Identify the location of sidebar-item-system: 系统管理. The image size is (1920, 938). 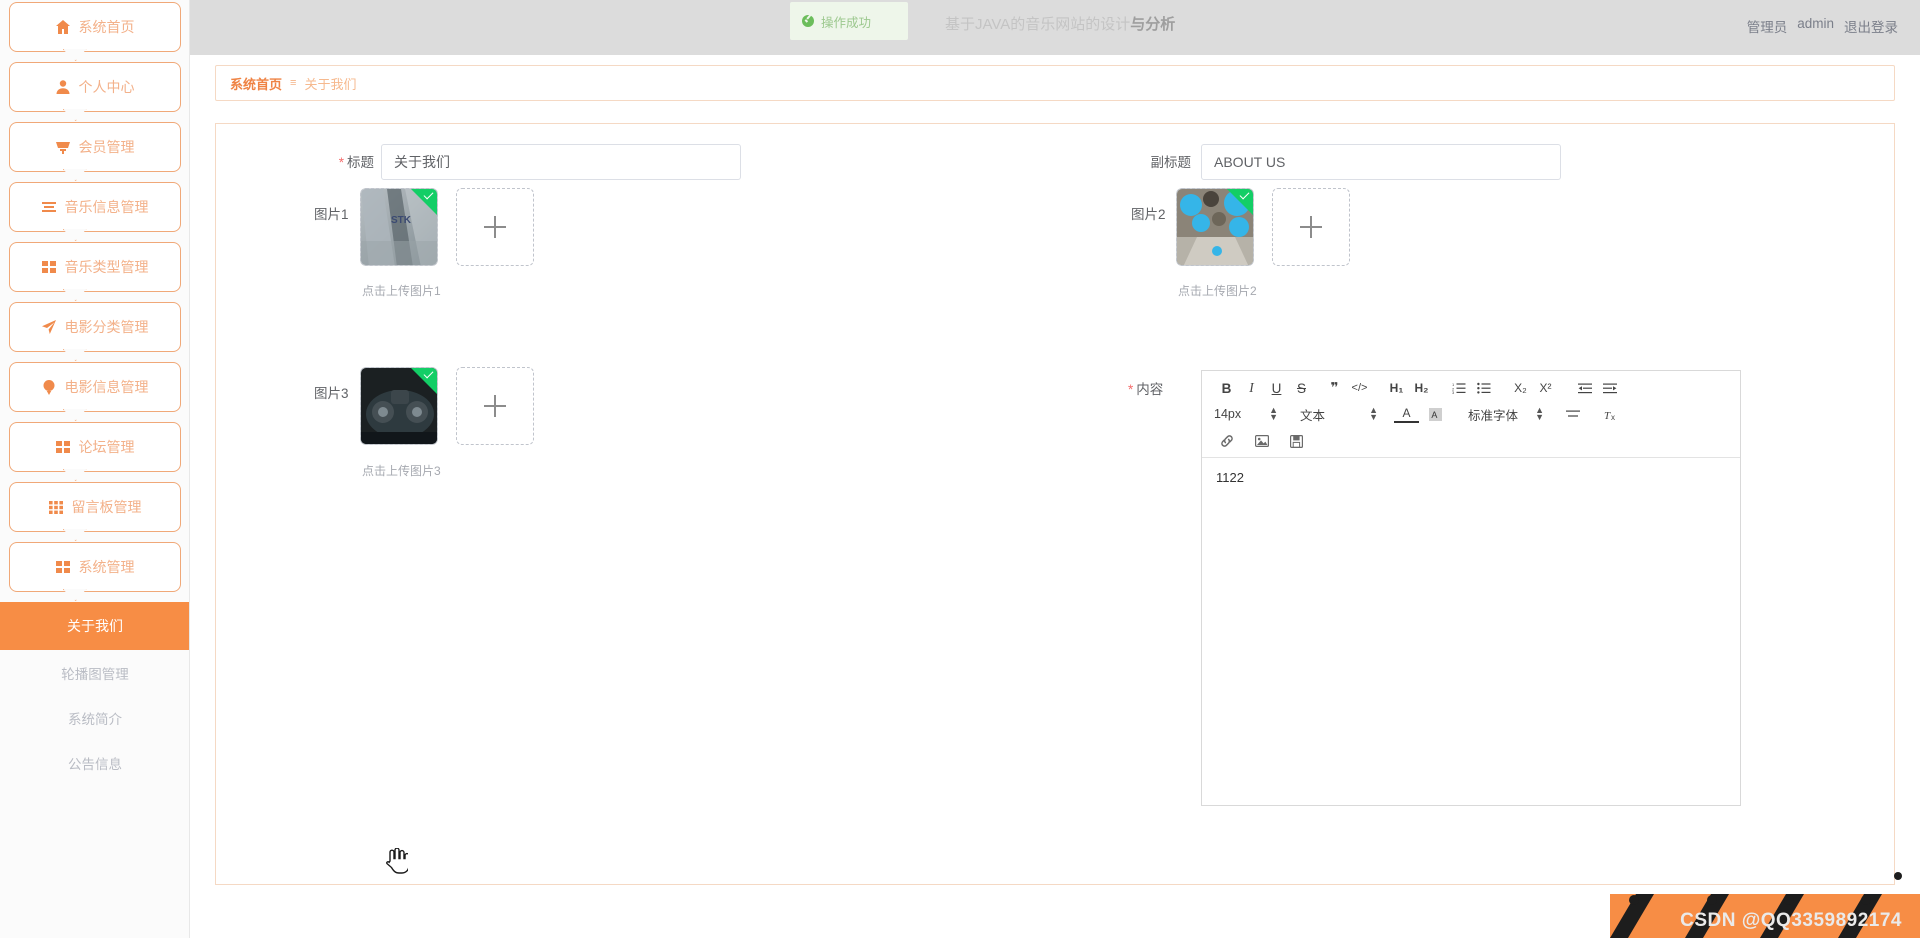
(94, 567).